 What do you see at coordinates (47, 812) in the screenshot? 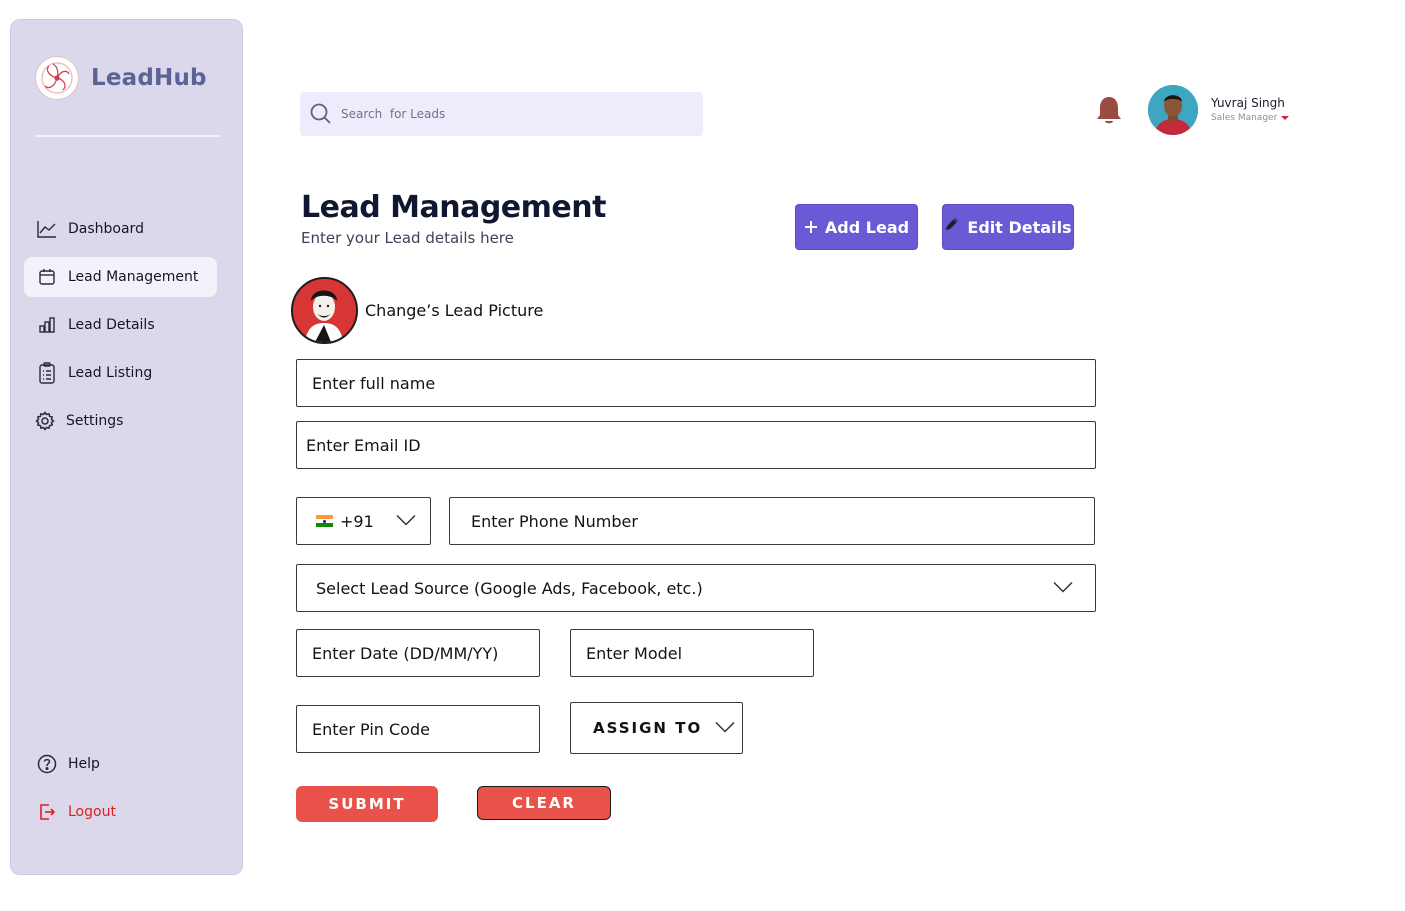
I see `logout-icon` at bounding box center [47, 812].